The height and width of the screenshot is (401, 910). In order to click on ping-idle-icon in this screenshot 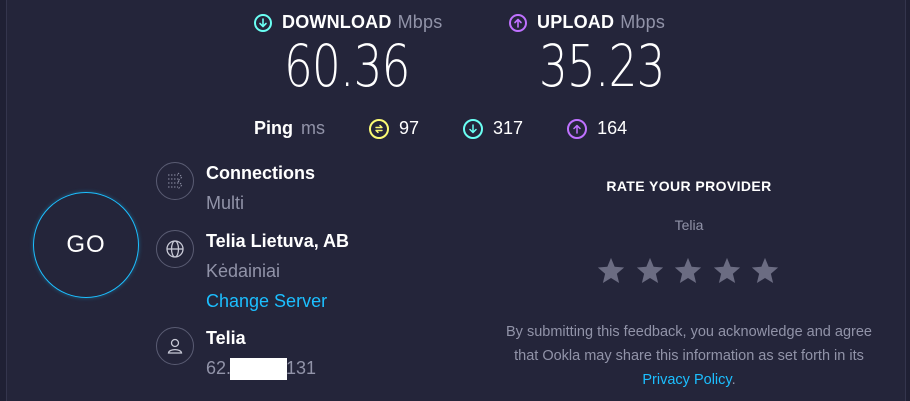, I will do `click(379, 128)`.